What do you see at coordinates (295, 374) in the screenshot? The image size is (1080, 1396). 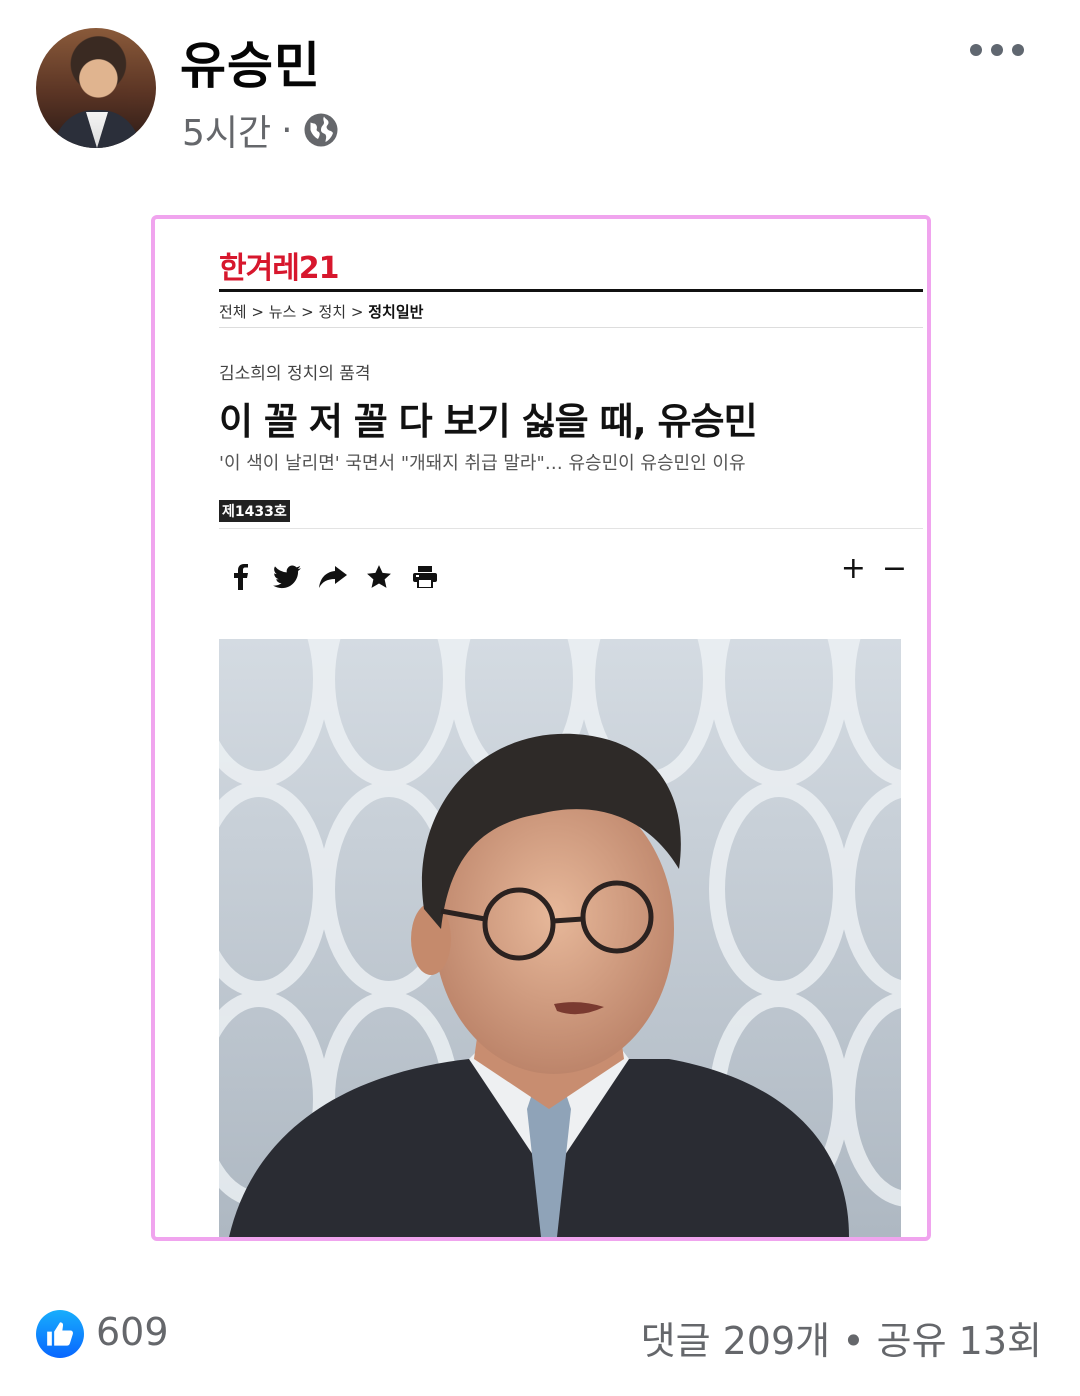 I see `column-name: 김소희의 정치의 품격` at bounding box center [295, 374].